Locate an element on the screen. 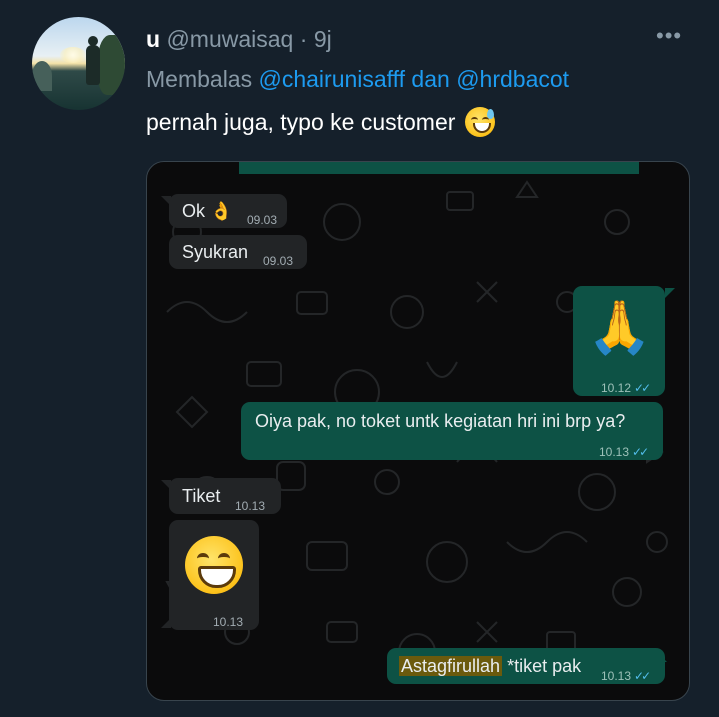 Image resolution: width=719 pixels, height=717 pixels. user-handle: @muwaisaq is located at coordinates (229, 39).